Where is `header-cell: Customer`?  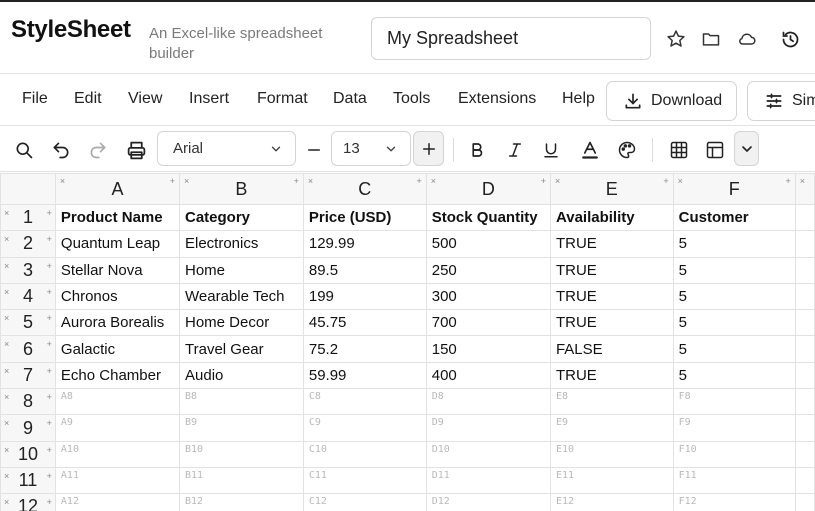 header-cell: Customer is located at coordinates (734, 217).